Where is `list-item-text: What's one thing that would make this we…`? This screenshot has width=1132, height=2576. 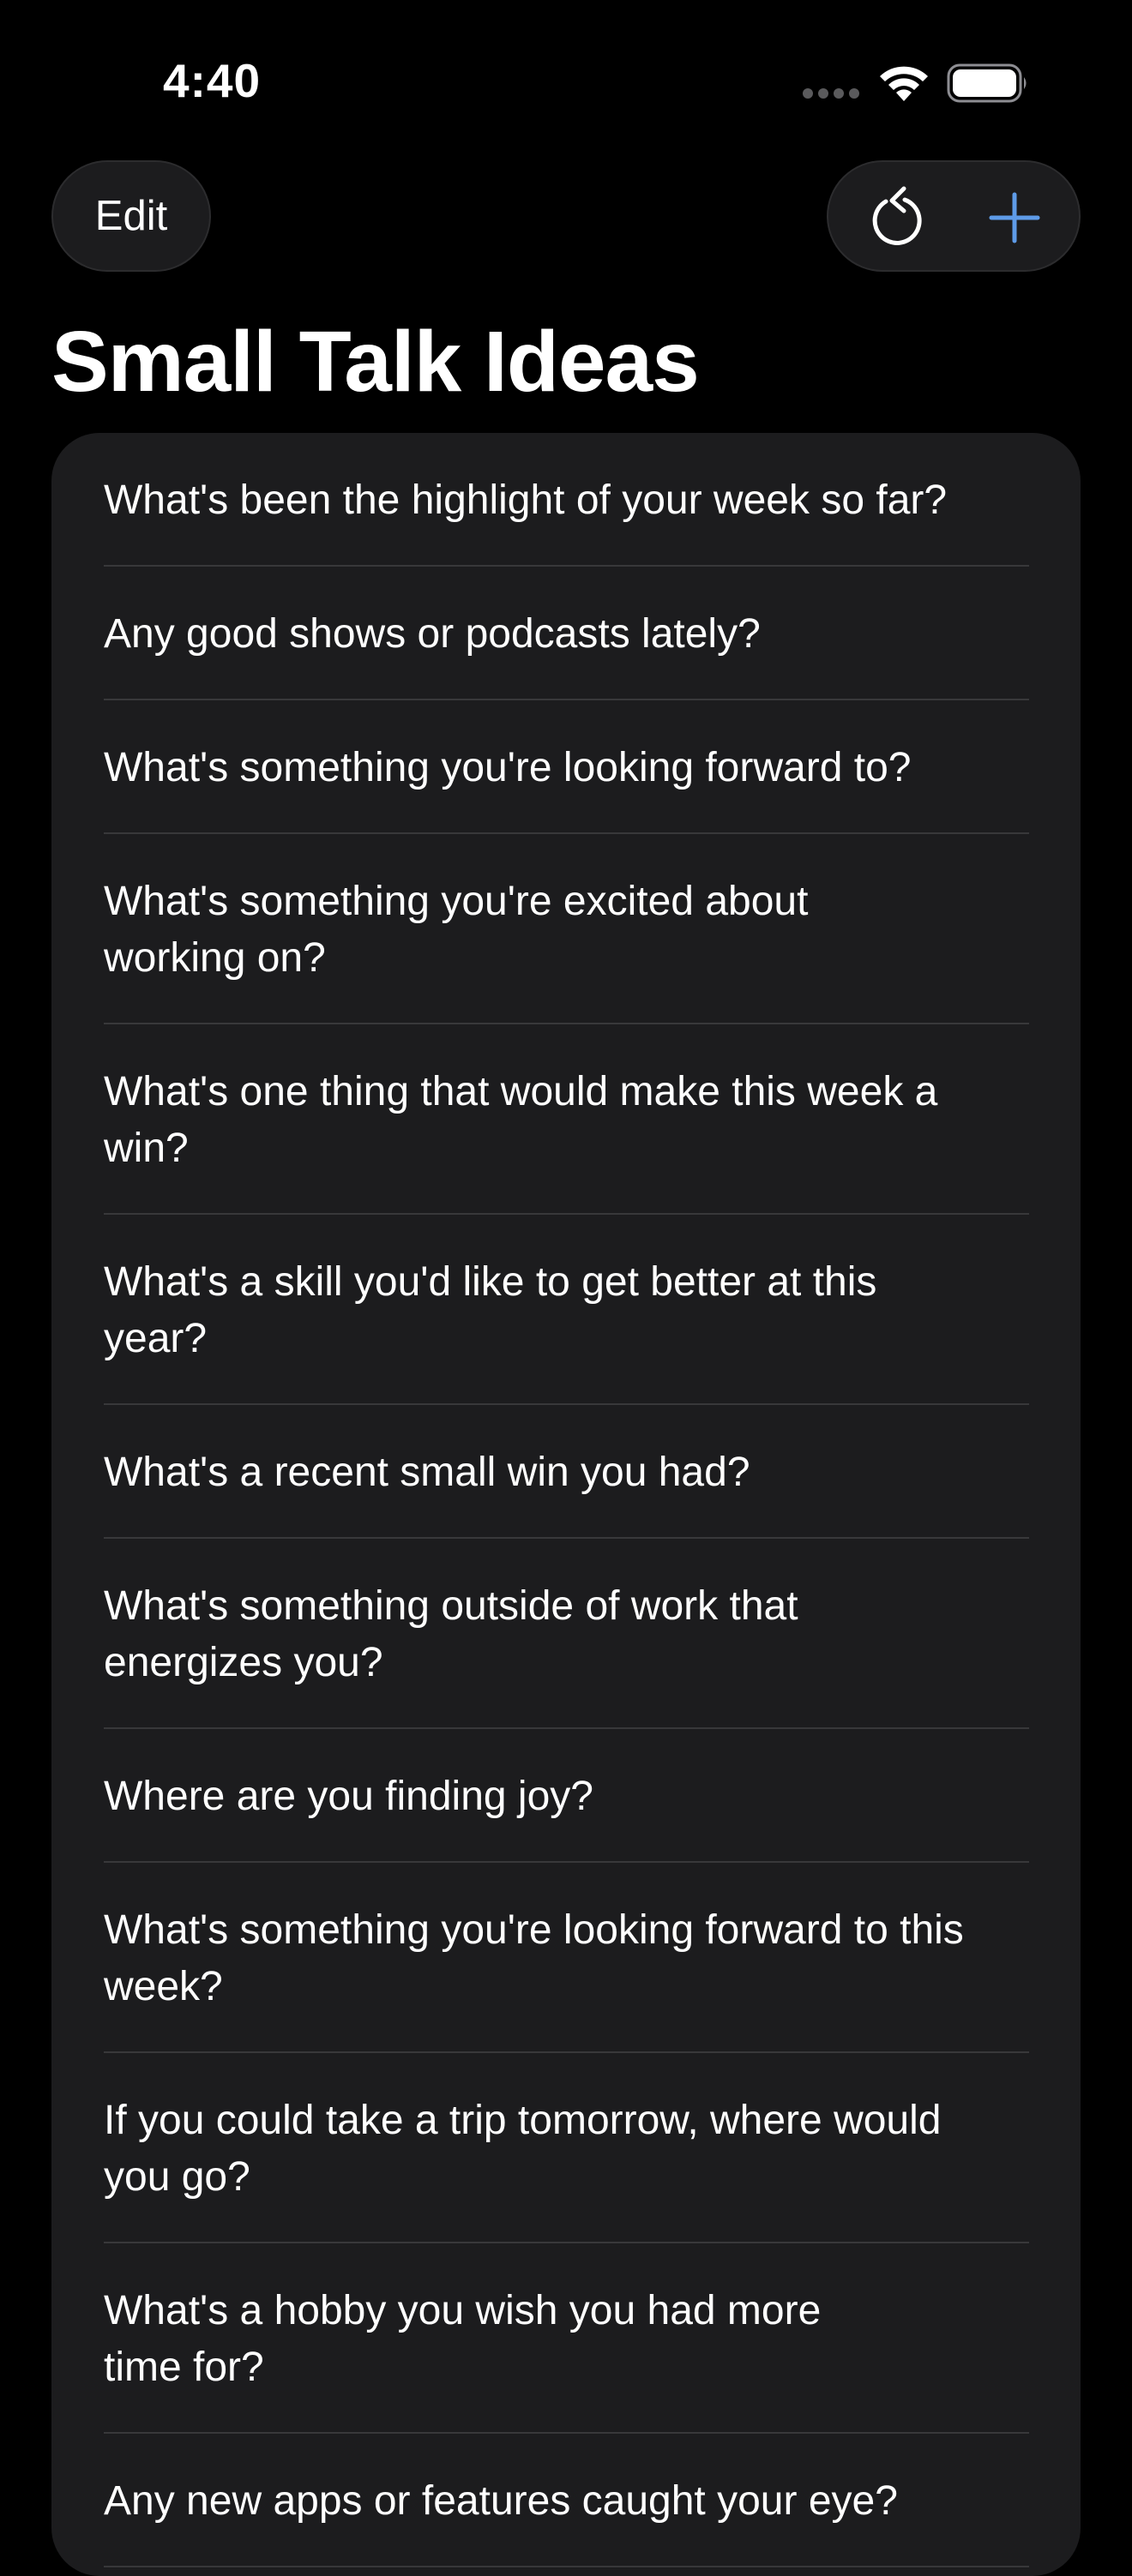 list-item-text: What's one thing that would make this we… is located at coordinates (521, 1120).